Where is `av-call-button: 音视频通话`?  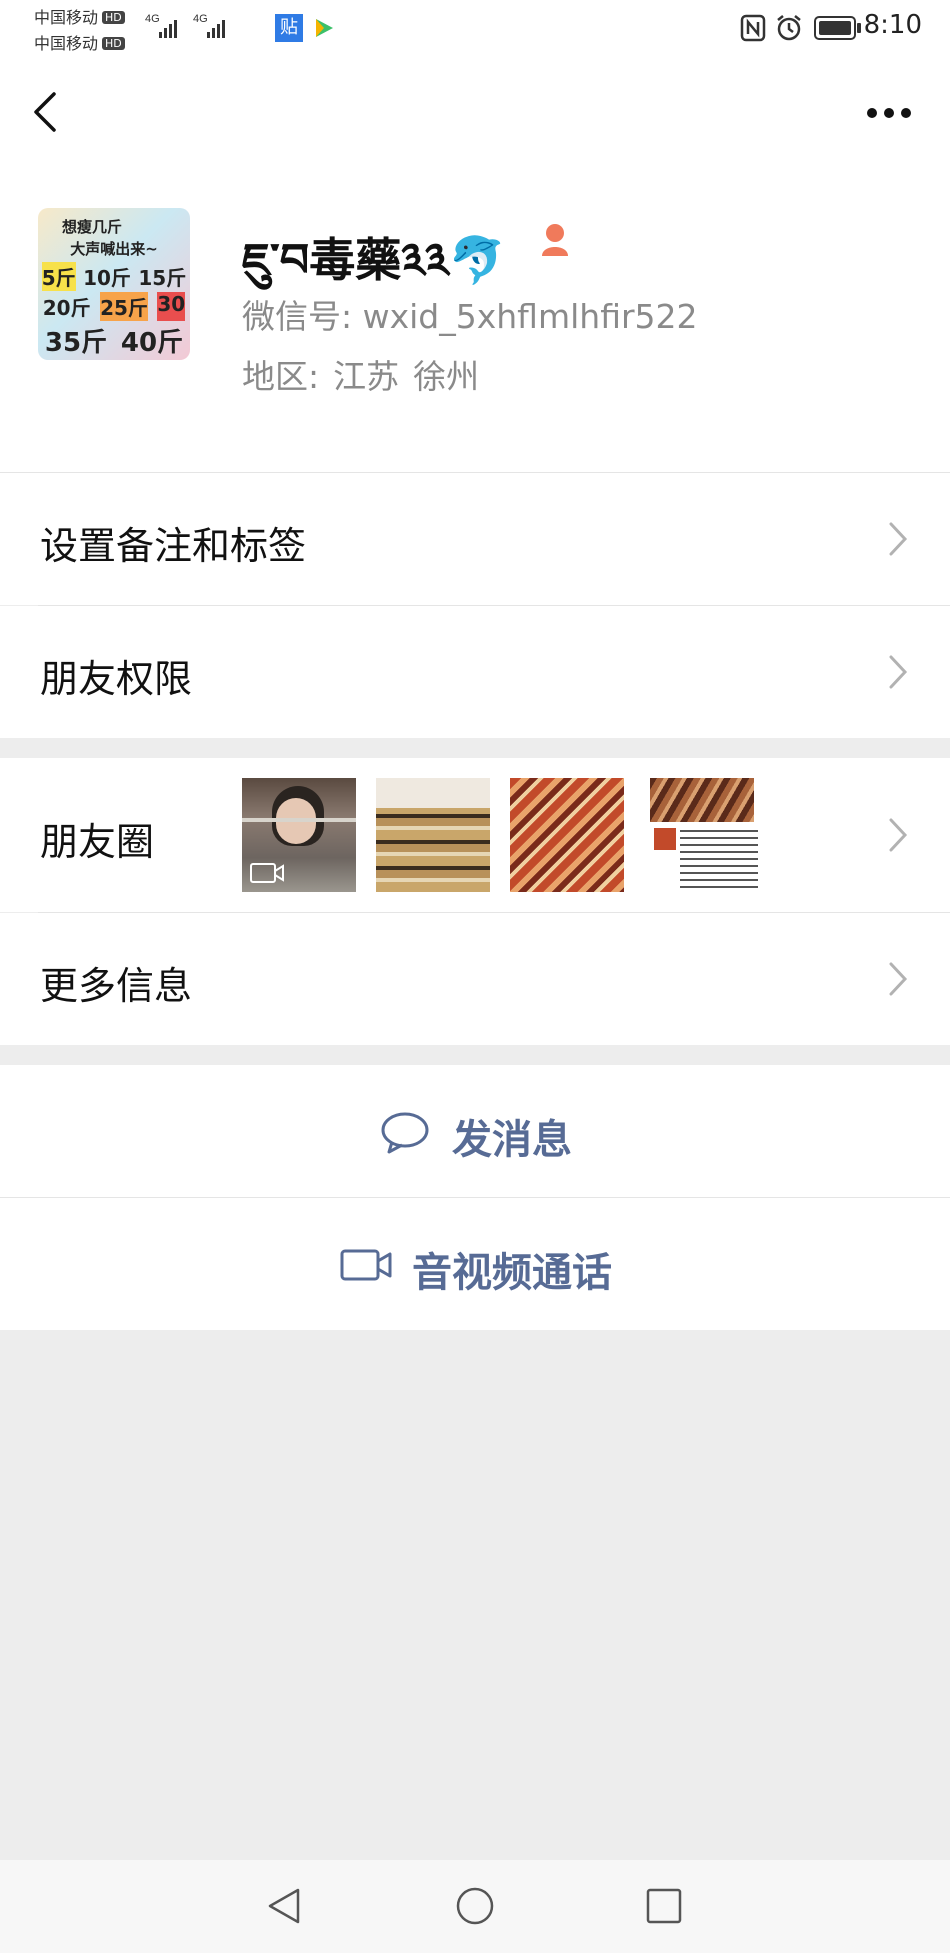
av-call-button: 音视频通话 is located at coordinates (475, 1264).